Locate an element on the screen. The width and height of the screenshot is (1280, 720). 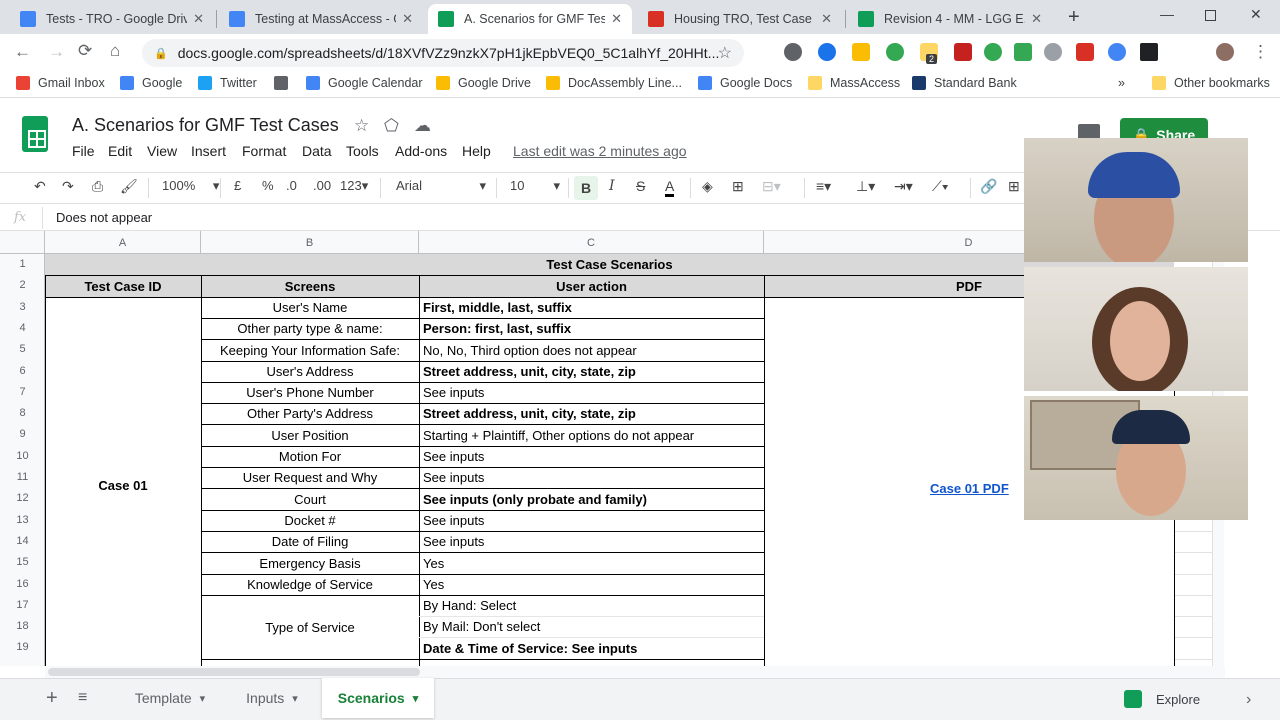
sheet-tab-template: Template ▾ is located at coordinates (170, 698).